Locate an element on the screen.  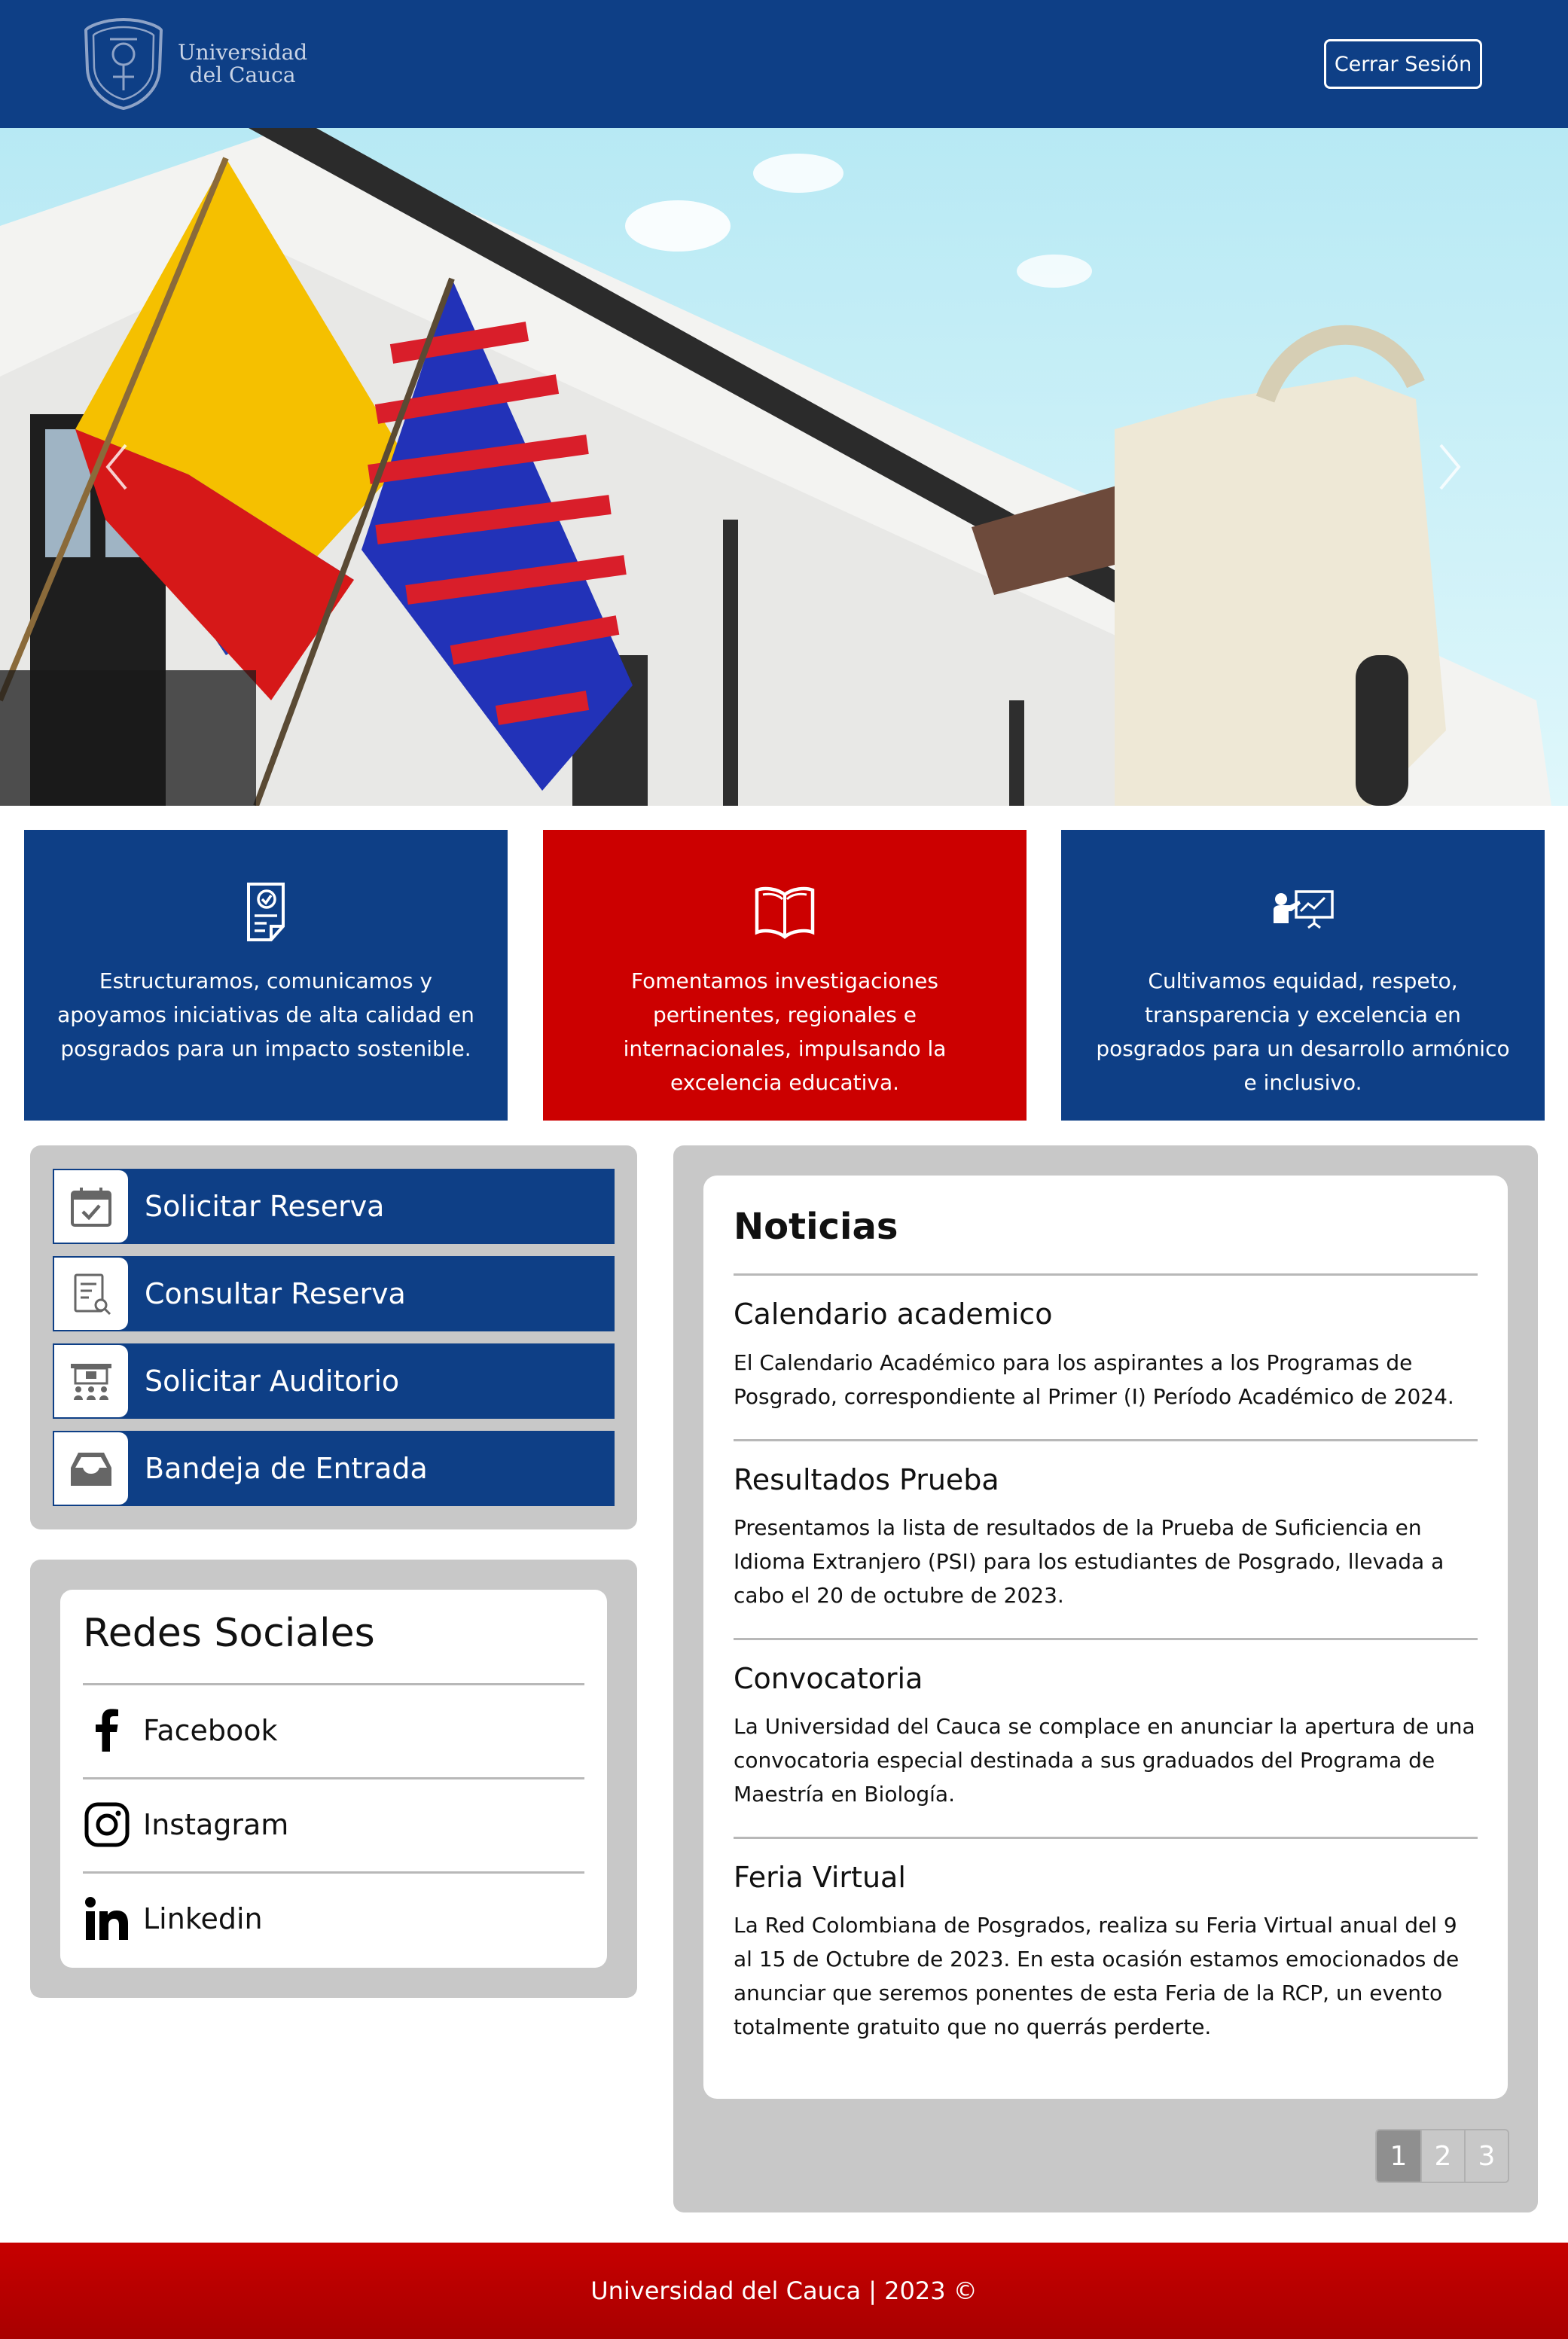
carousel-prev-button is located at coordinates (117, 467).